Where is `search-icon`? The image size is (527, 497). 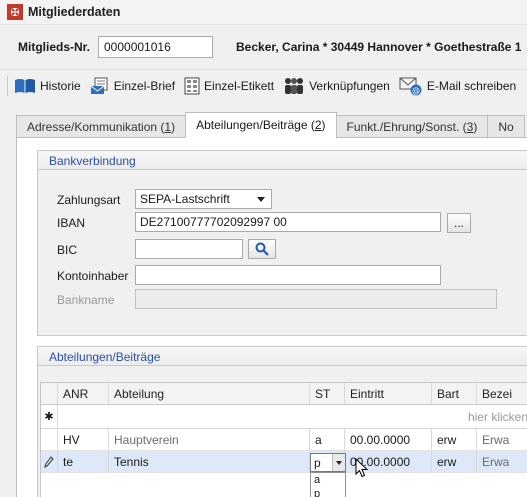 search-icon is located at coordinates (262, 249).